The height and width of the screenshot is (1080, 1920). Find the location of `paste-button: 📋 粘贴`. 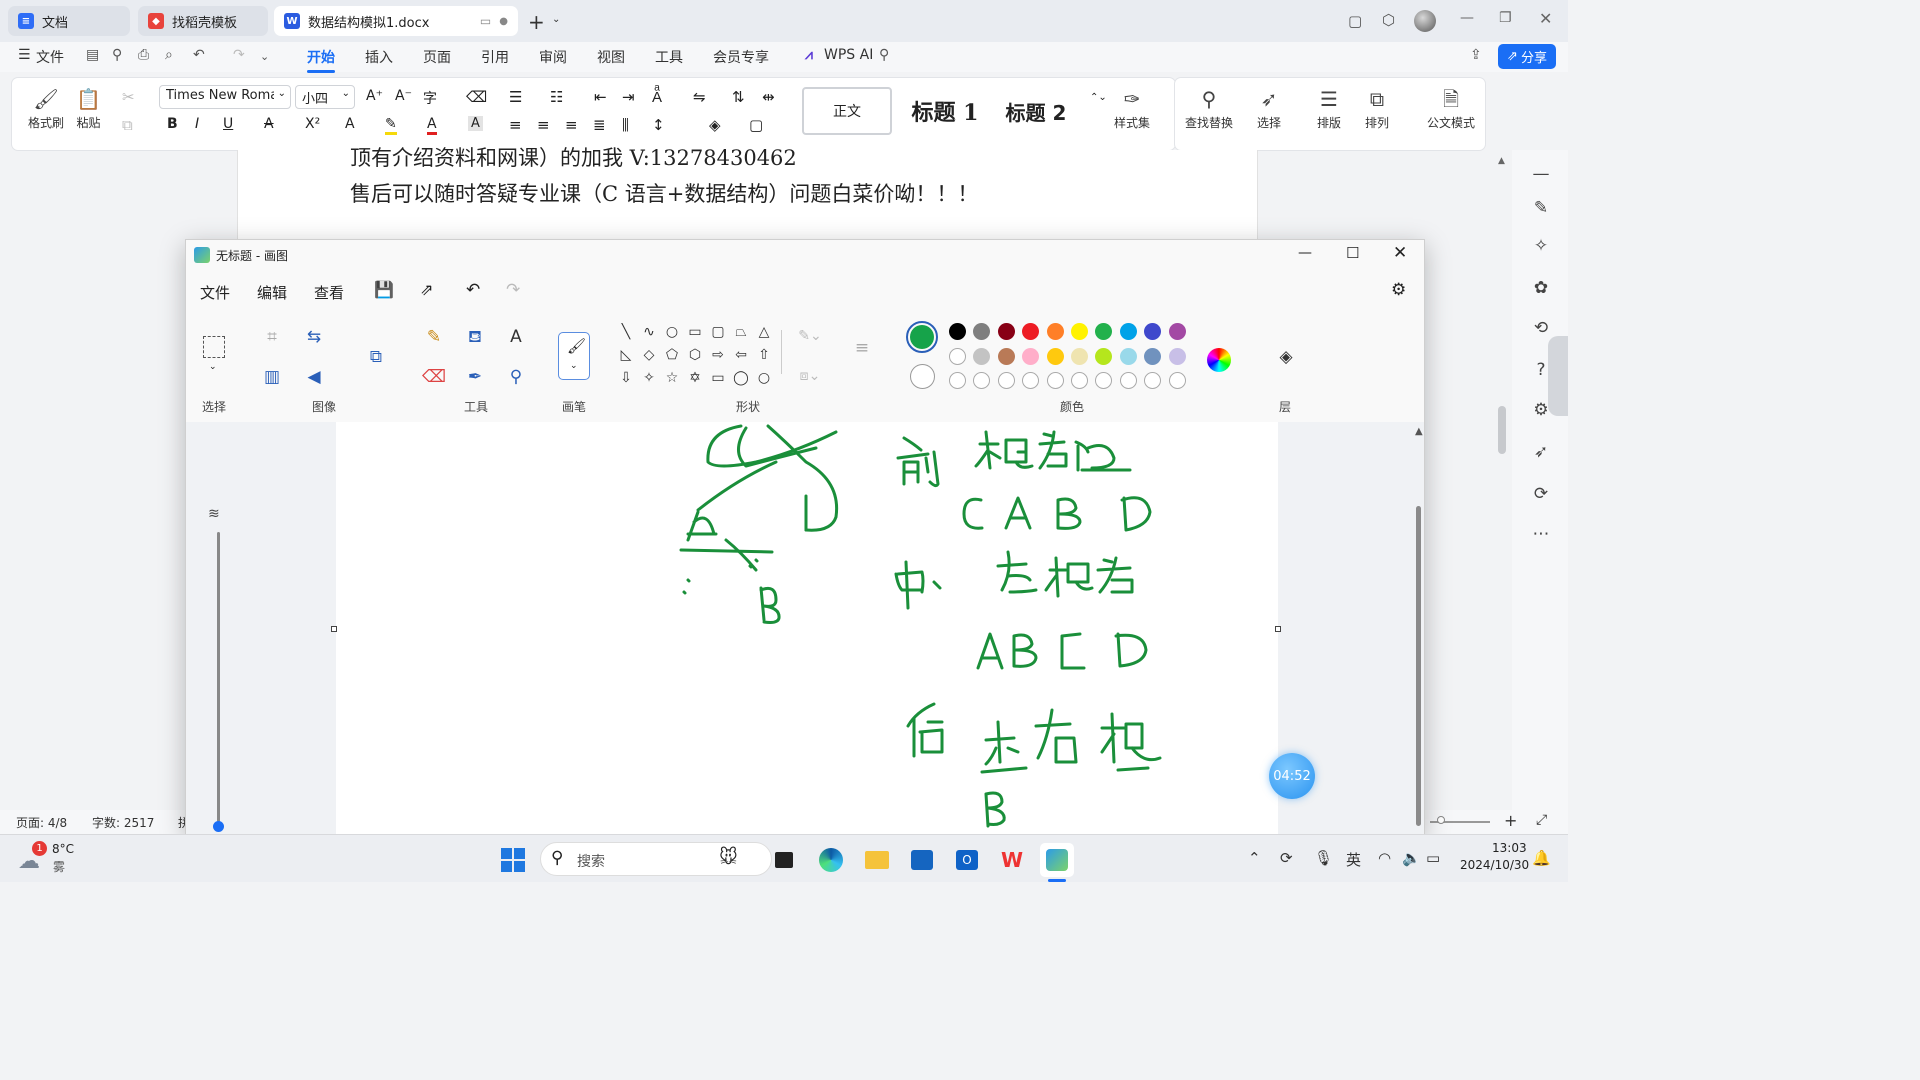

paste-button: 📋 粘贴 is located at coordinates (88, 107).